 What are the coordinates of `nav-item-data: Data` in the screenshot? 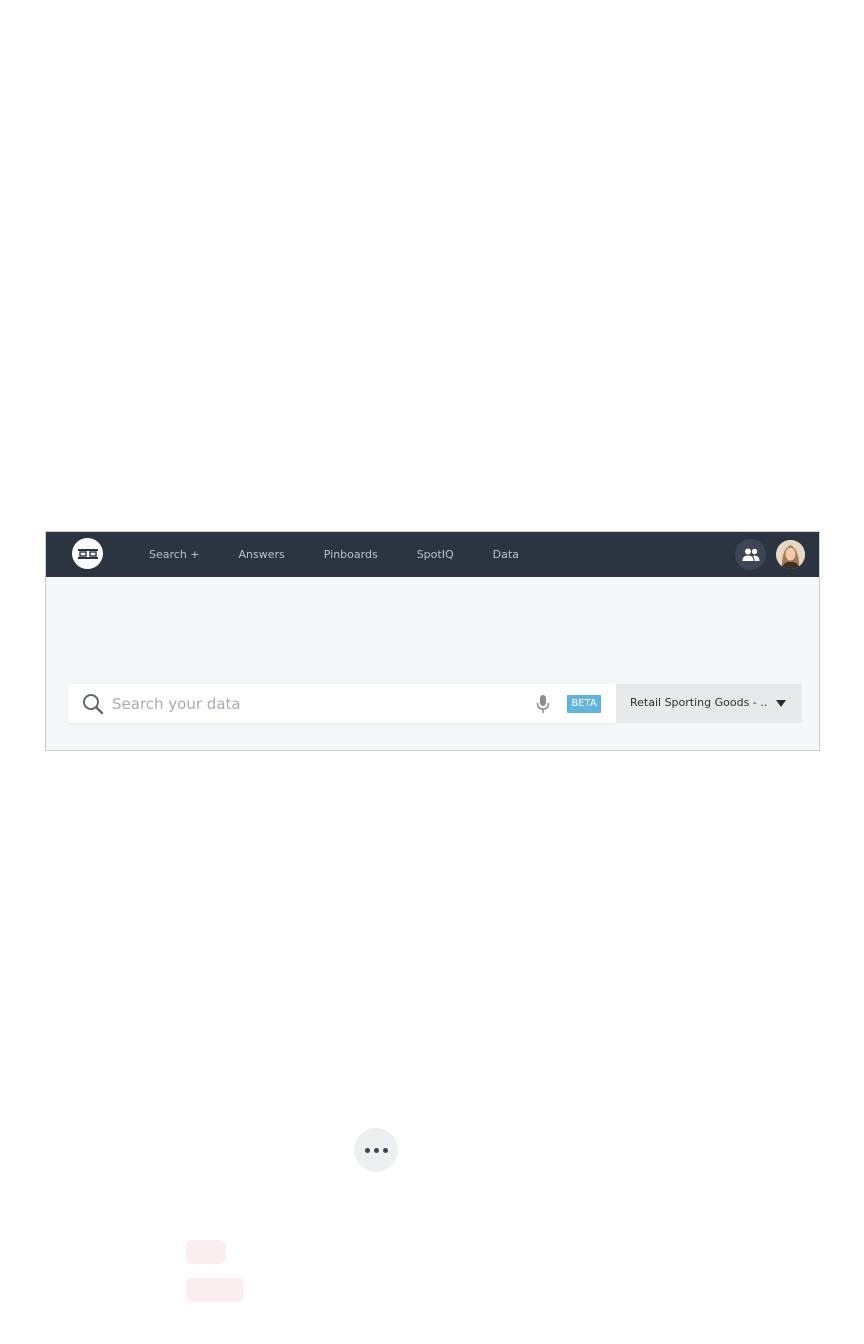 It's located at (506, 554).